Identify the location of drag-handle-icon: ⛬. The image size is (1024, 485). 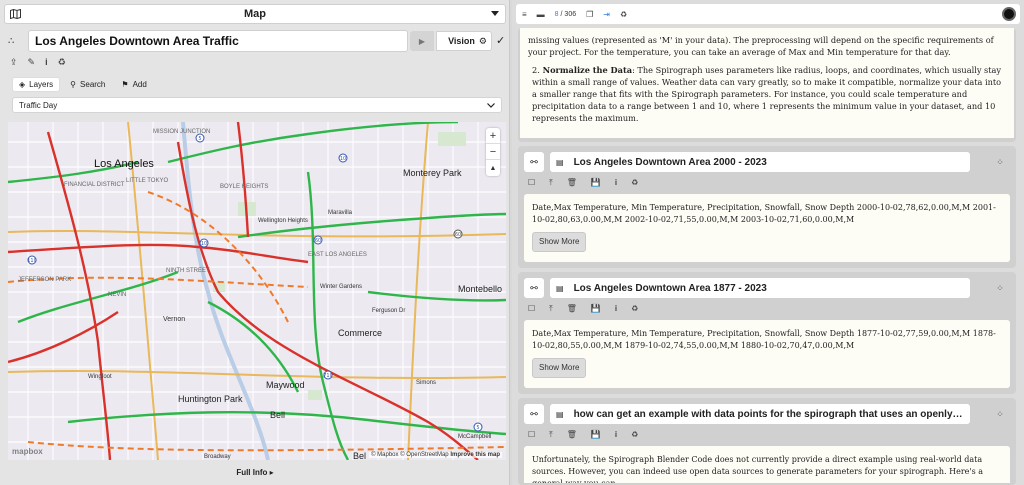
(11, 40).